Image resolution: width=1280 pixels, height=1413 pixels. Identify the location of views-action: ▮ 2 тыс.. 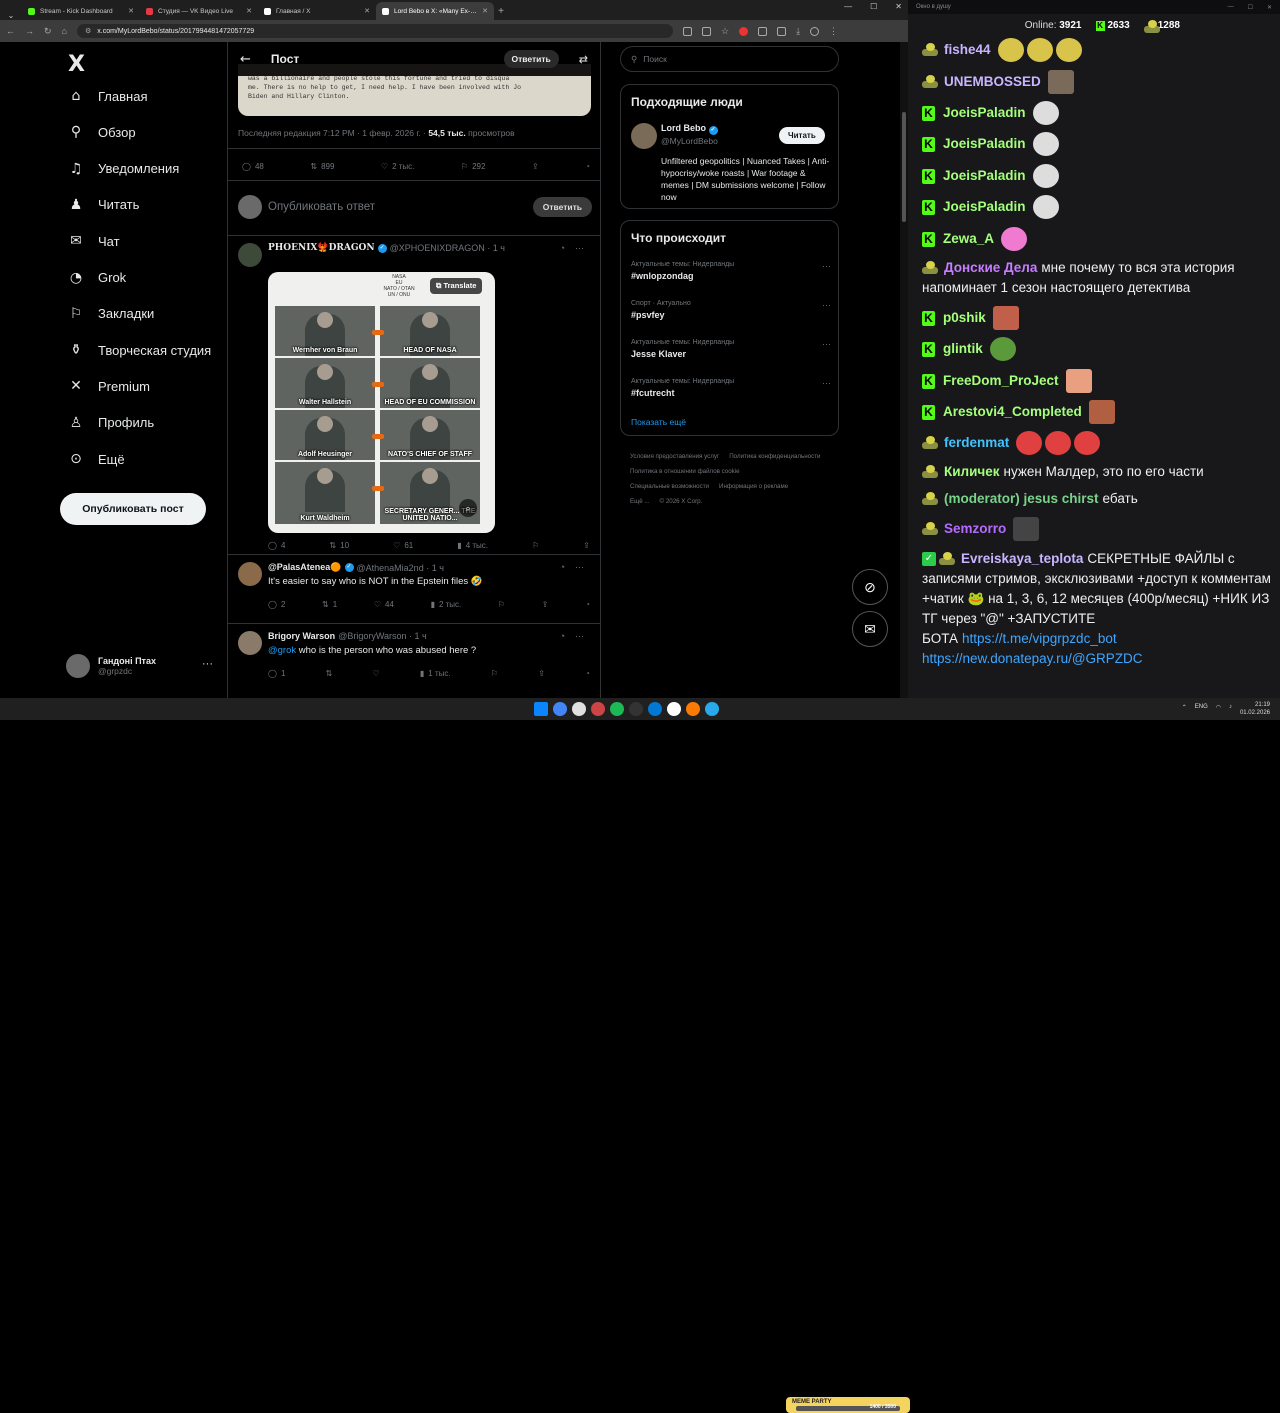
(446, 604).